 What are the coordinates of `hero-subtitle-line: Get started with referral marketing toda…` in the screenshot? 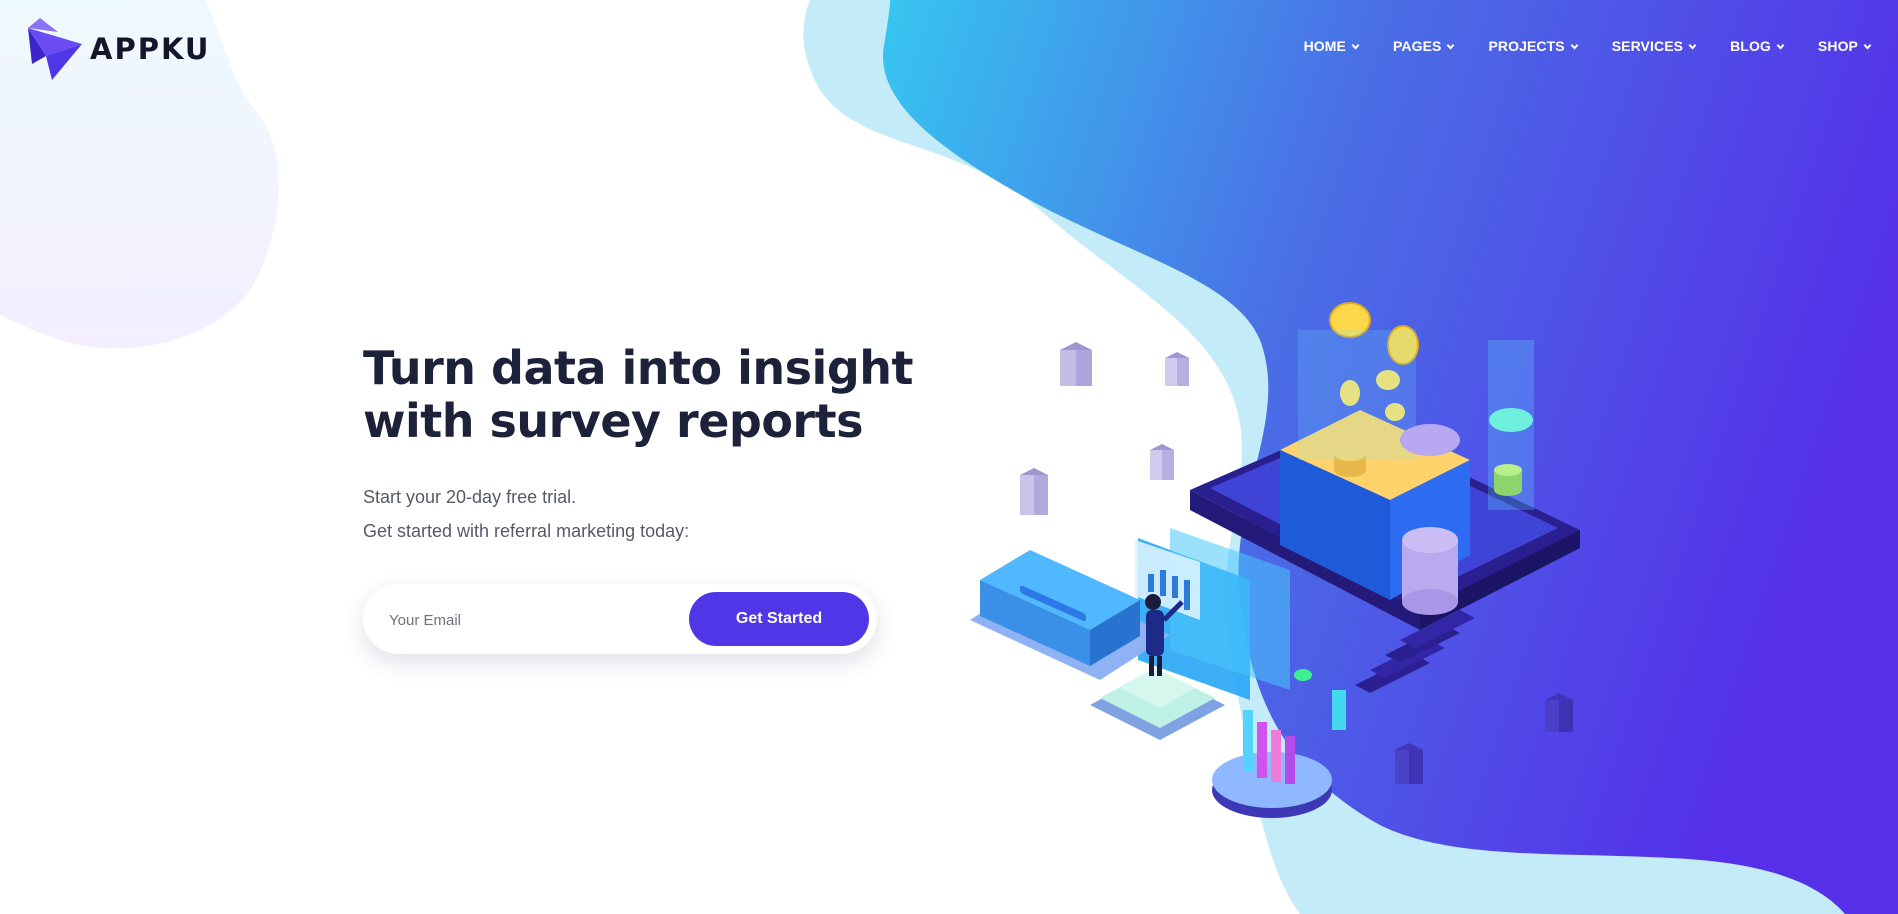 It's located at (526, 531).